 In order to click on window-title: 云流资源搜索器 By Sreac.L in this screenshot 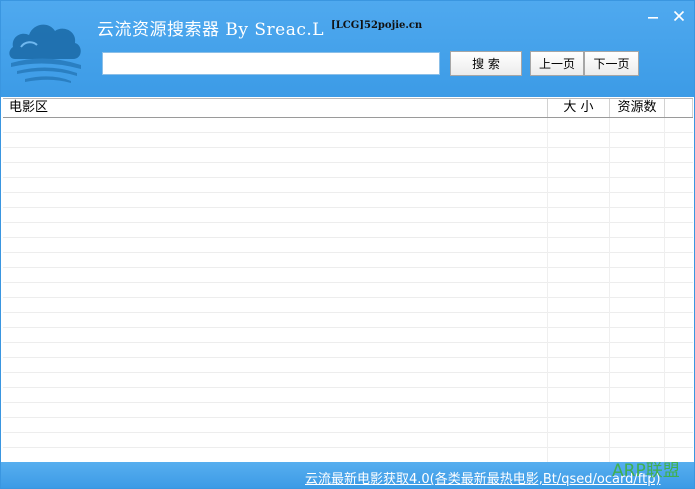, I will do `click(211, 30)`.